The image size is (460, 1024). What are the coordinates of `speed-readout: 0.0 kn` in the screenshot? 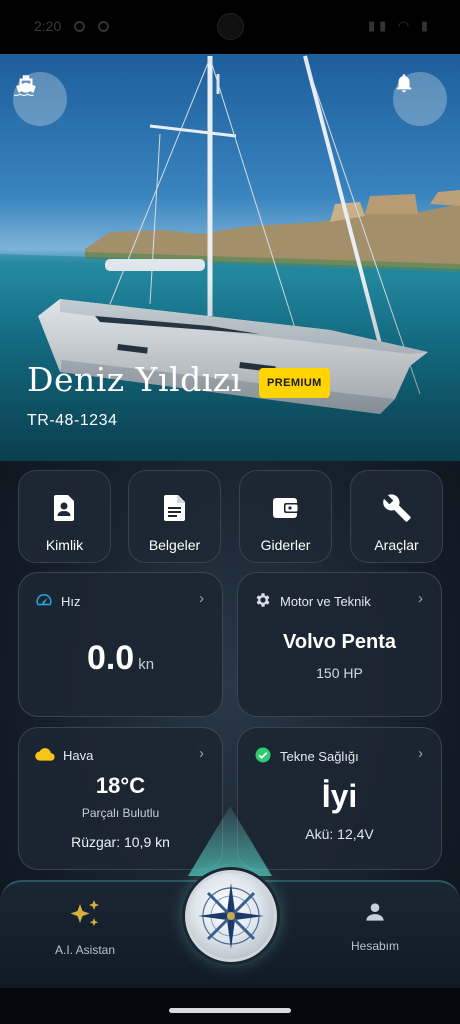 It's located at (120, 658).